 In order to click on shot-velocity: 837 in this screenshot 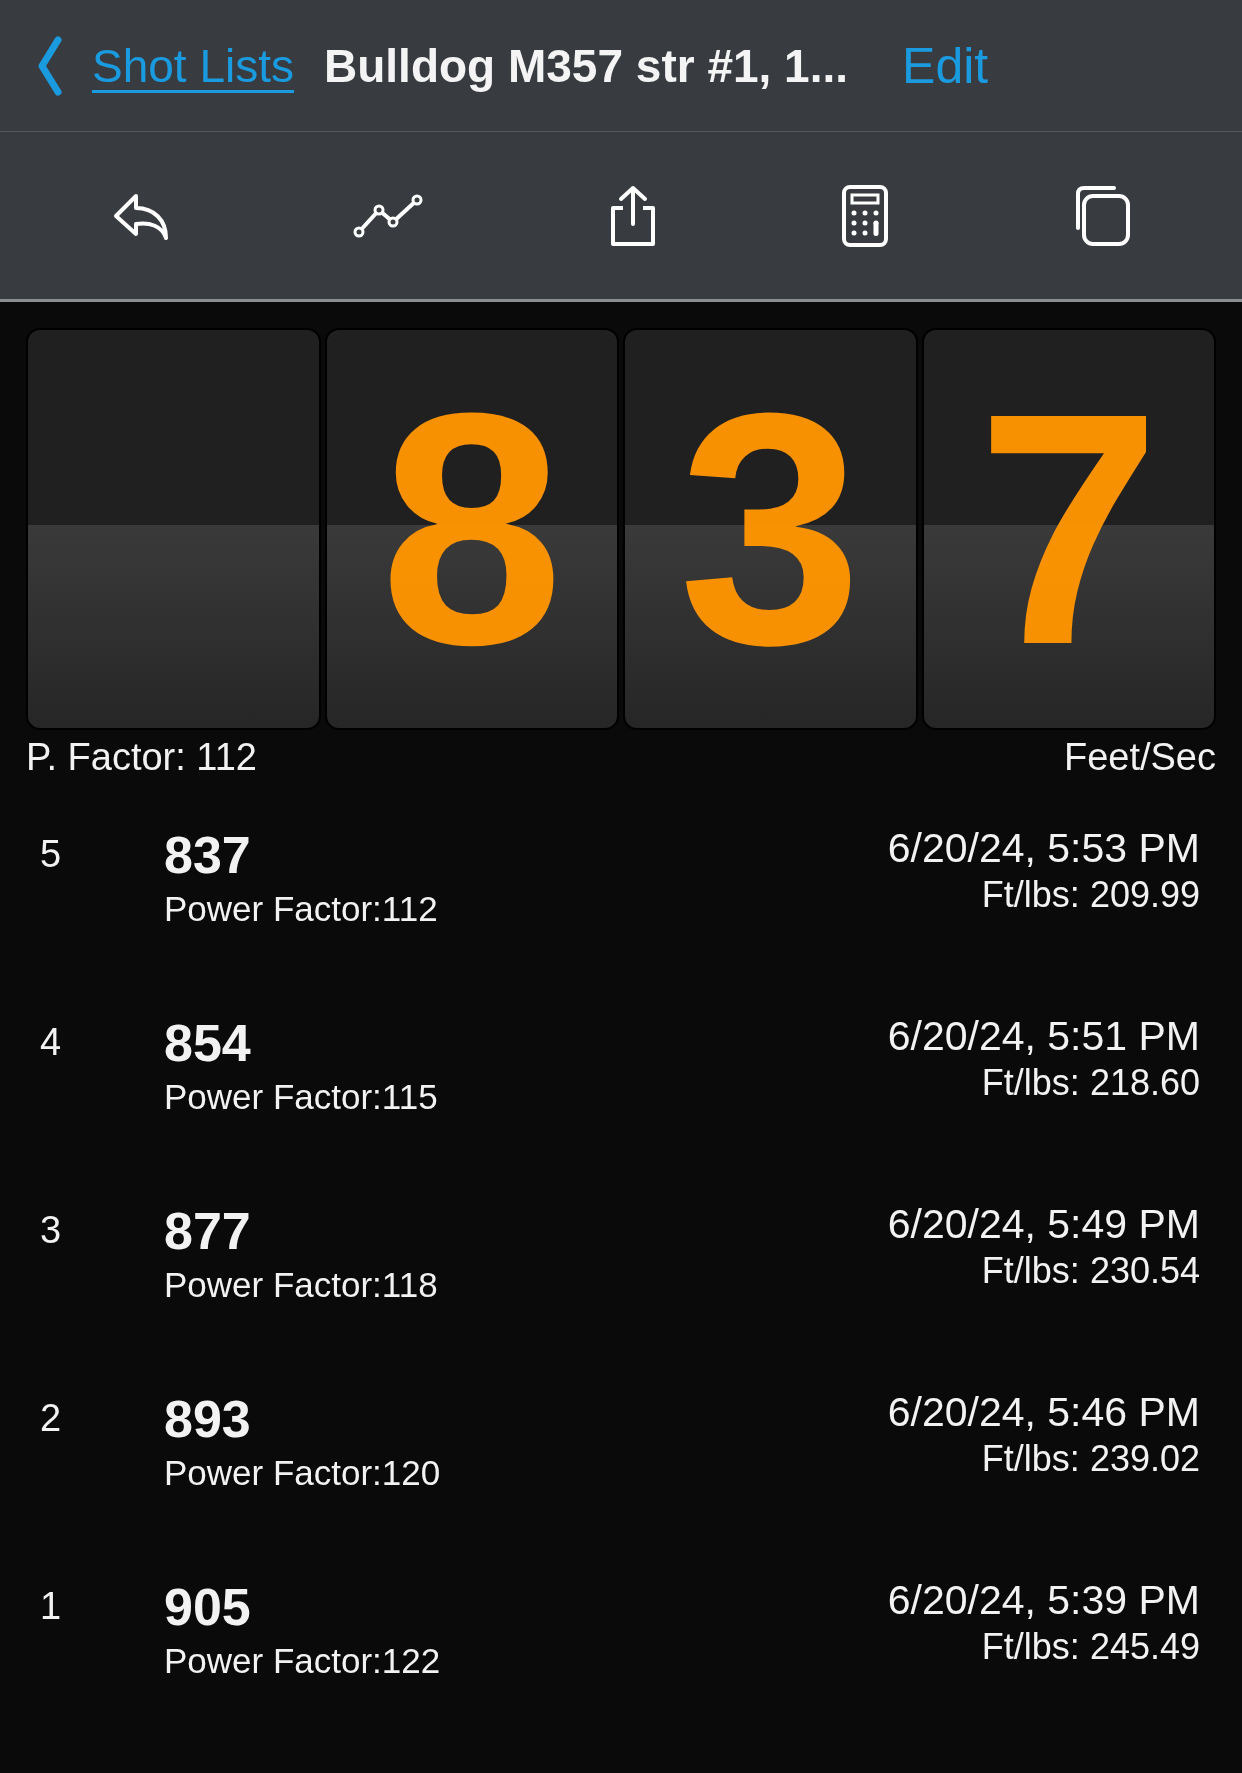, I will do `click(208, 855)`.